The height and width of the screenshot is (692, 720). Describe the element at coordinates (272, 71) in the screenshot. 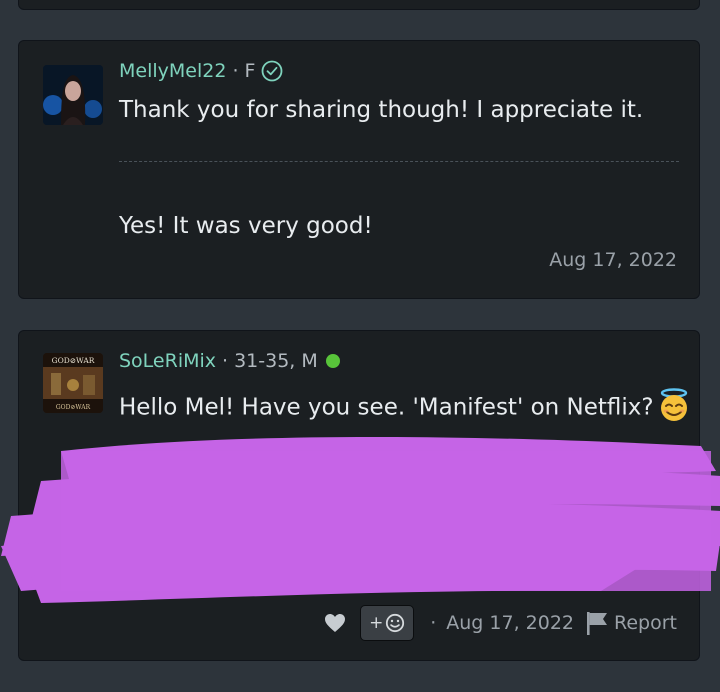

I see `verified-check-icon` at that location.